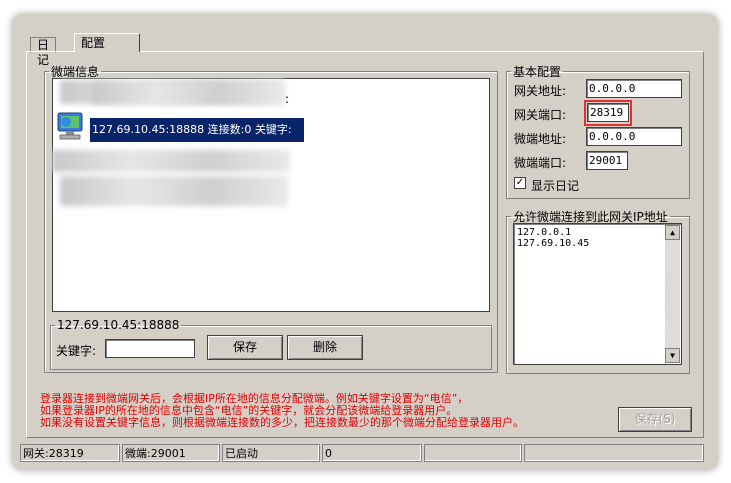 Image resolution: width=731 pixels, height=483 pixels. What do you see at coordinates (597, 294) in the screenshot?
I see `allowed-ips-textarea: 127.0.0.1 127.69.10.45 ▲ ▼` at bounding box center [597, 294].